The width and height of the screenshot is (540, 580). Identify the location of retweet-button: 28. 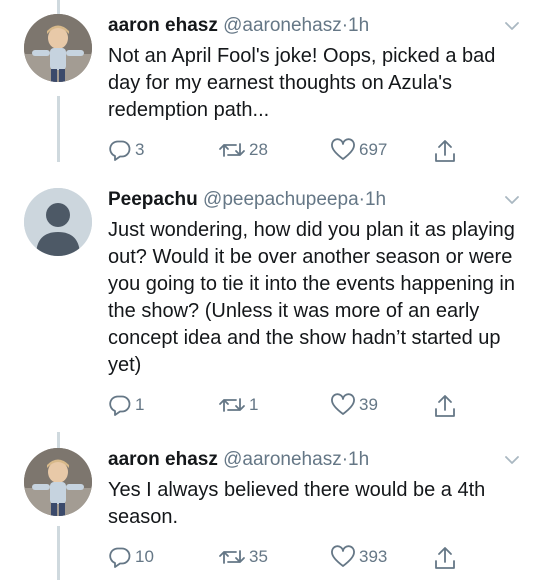
(243, 150).